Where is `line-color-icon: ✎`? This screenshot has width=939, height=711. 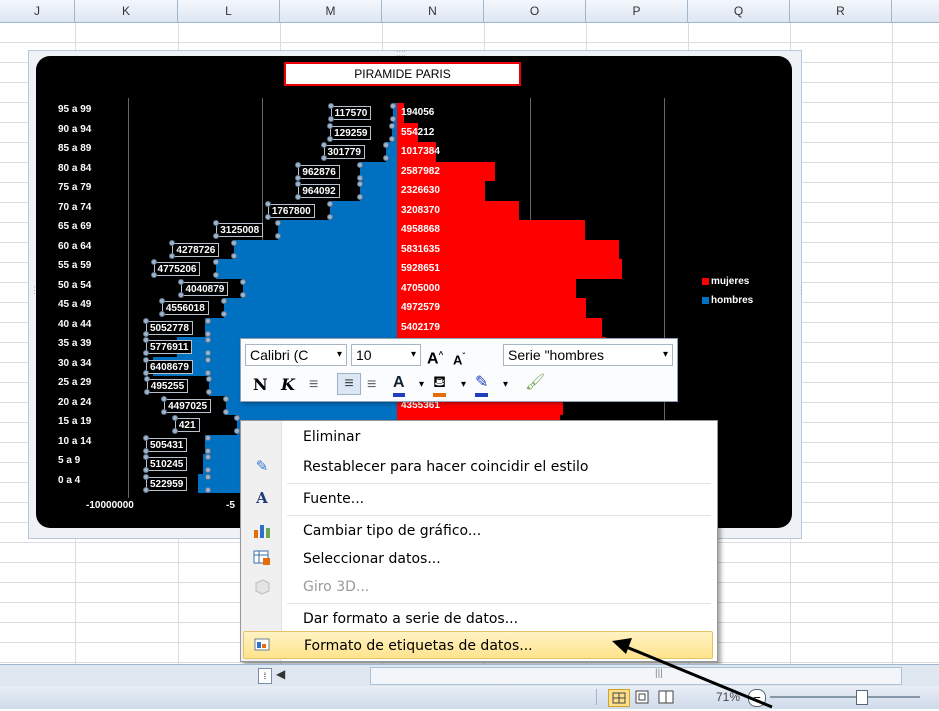
line-color-icon: ✎ is located at coordinates (482, 385).